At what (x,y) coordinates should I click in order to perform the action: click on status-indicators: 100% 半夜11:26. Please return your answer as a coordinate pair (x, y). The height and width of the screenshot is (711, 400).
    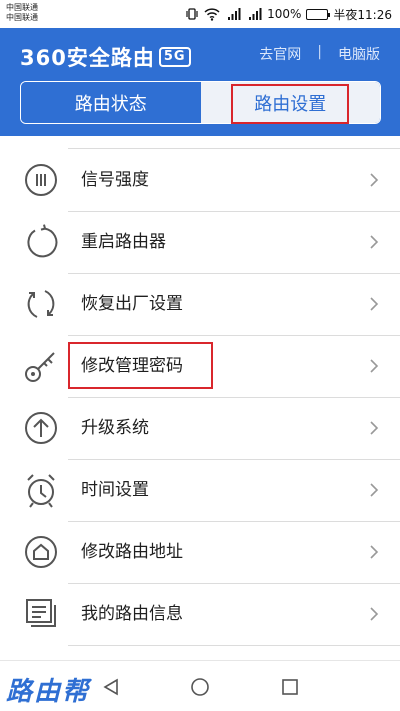
    Looking at the image, I should click on (288, 14).